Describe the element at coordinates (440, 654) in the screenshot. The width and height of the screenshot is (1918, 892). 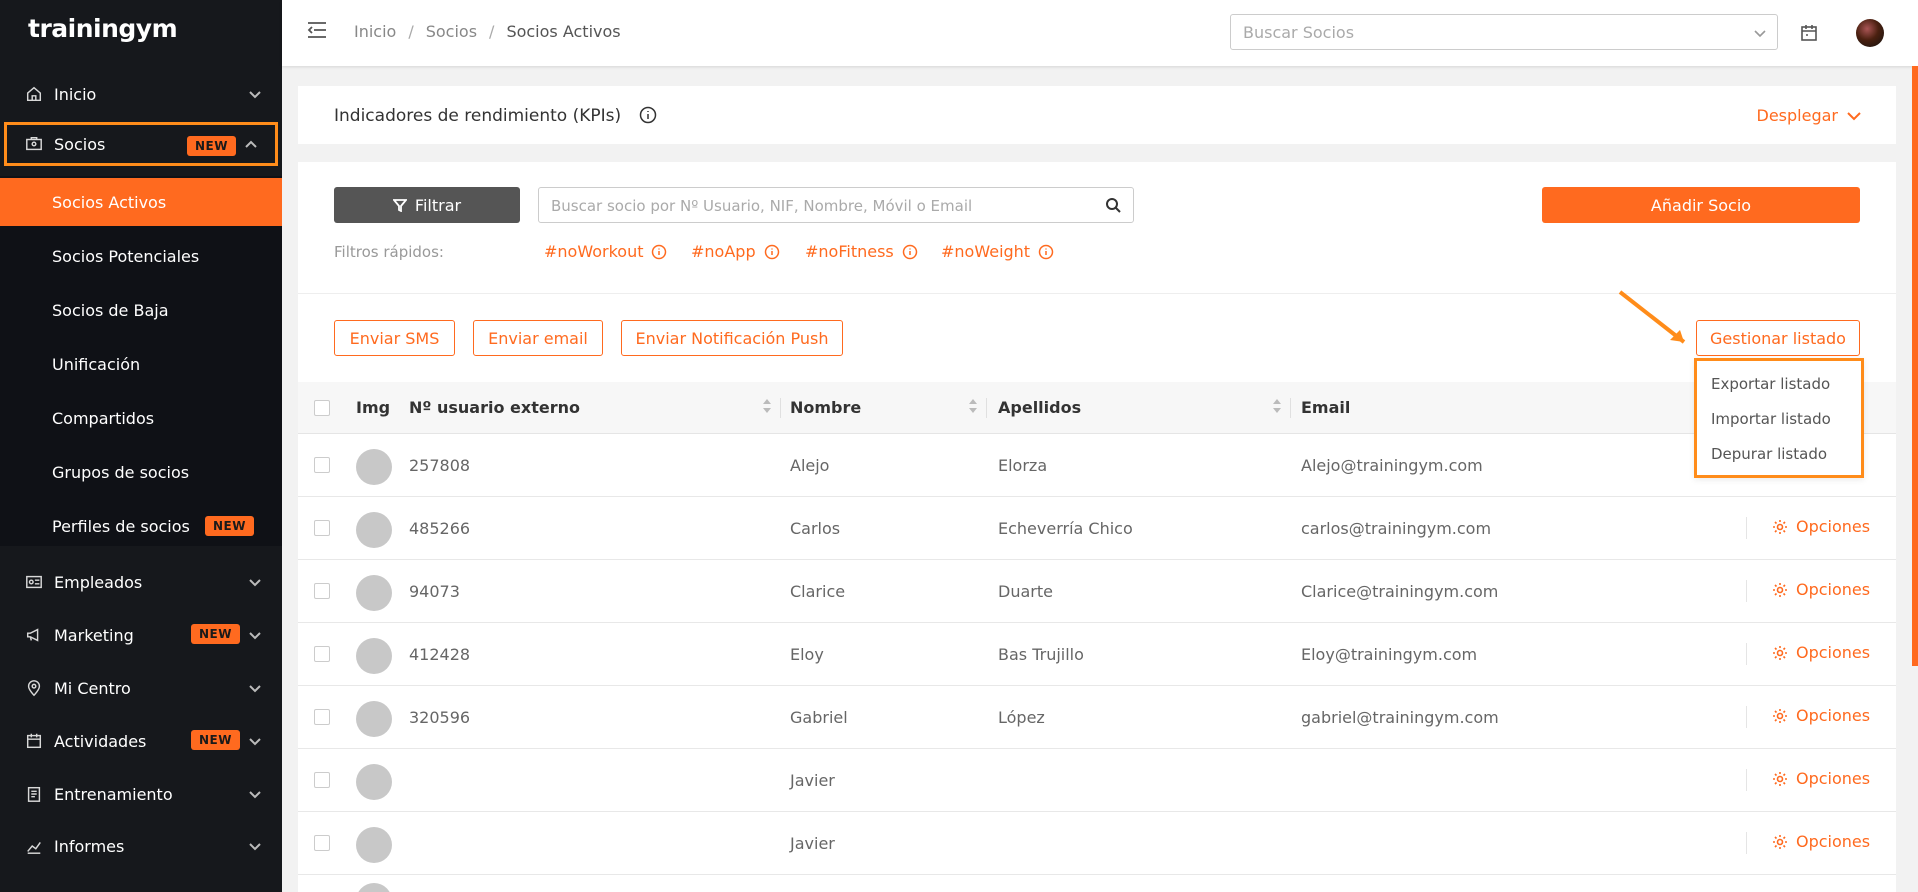
I see `cell-user-id: 412428` at that location.